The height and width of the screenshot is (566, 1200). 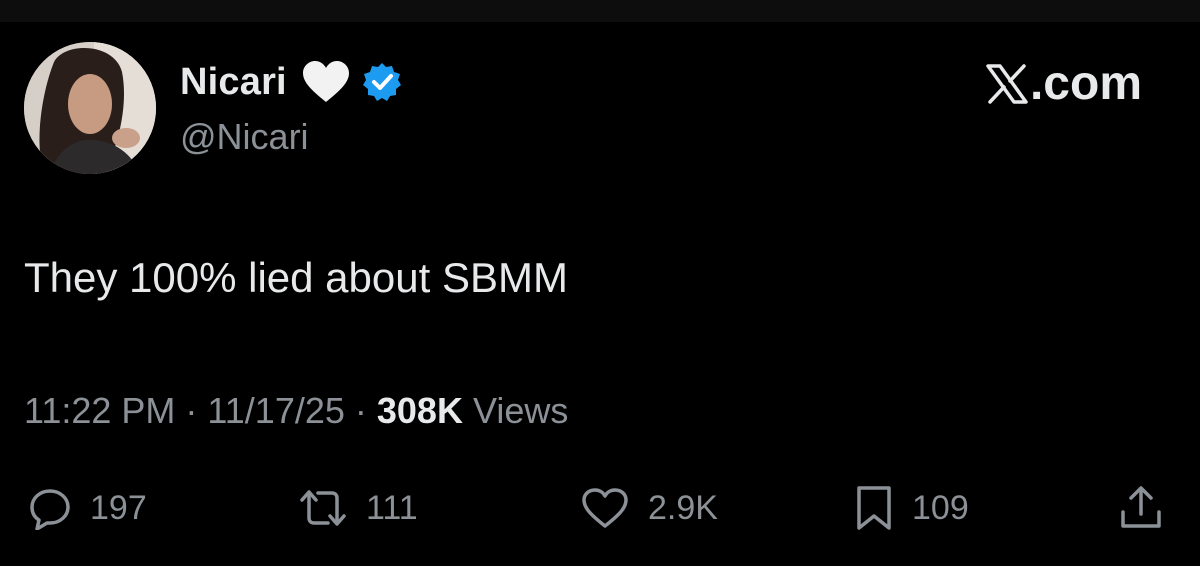 What do you see at coordinates (118, 507) in the screenshot?
I see `reply-count: 197` at bounding box center [118, 507].